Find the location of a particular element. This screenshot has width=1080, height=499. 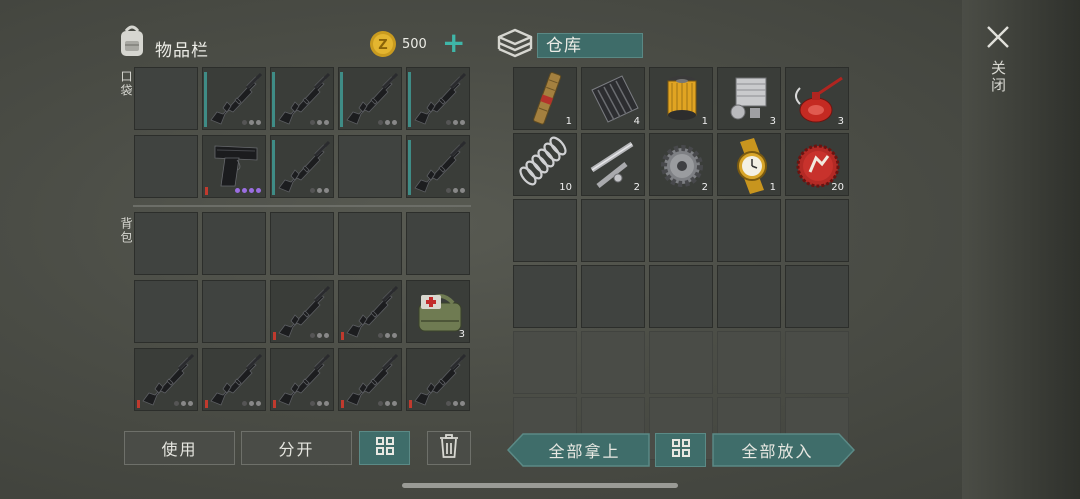

section-divider is located at coordinates (302, 206).